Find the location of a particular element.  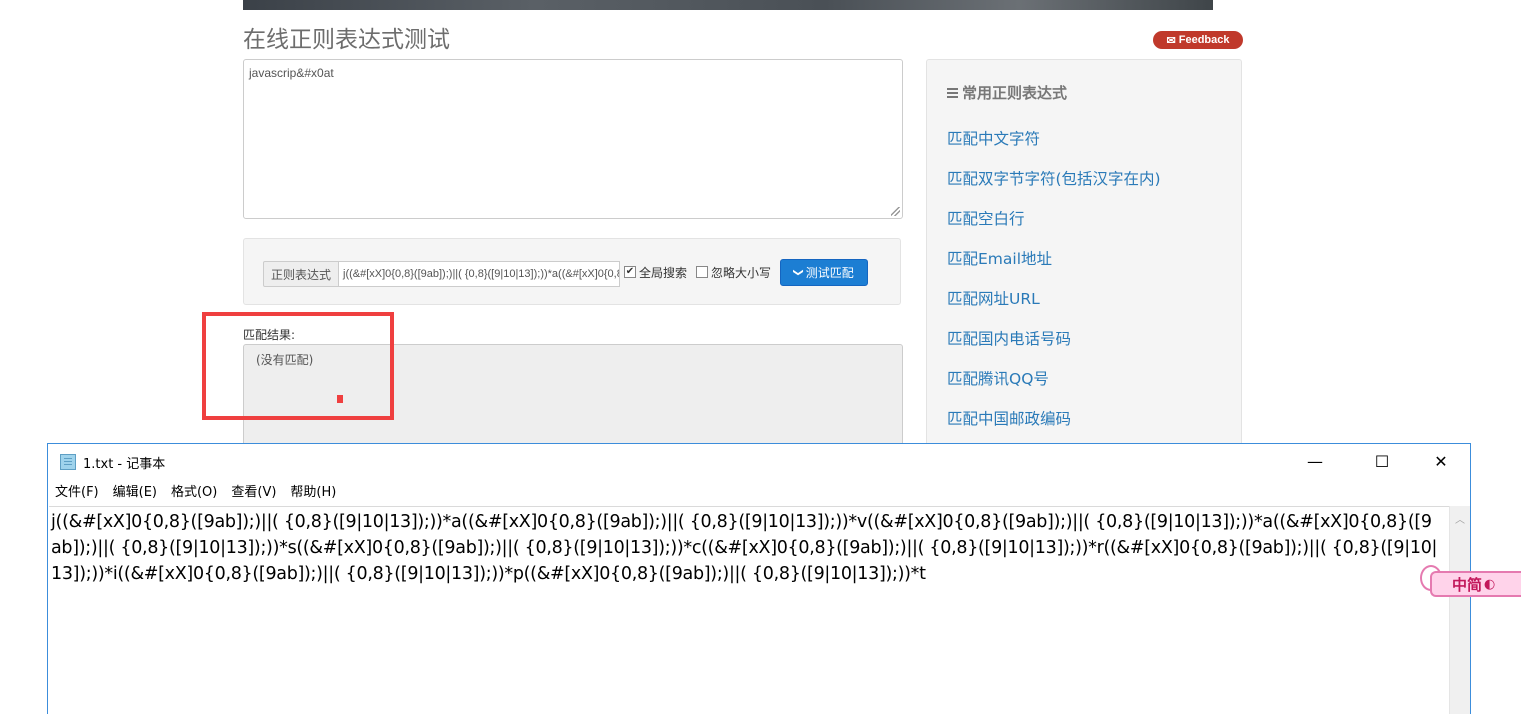

menu-edit: 编辑(E) is located at coordinates (135, 493).